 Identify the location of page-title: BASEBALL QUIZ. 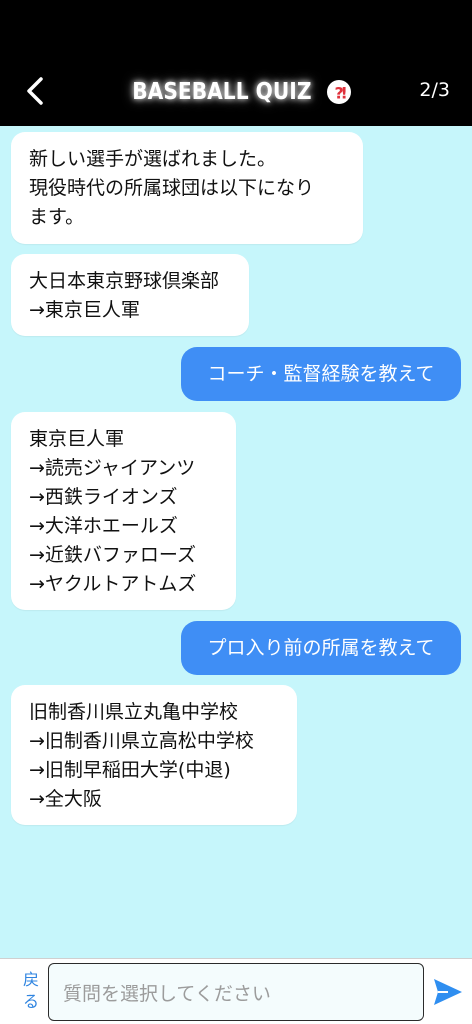
(222, 92).